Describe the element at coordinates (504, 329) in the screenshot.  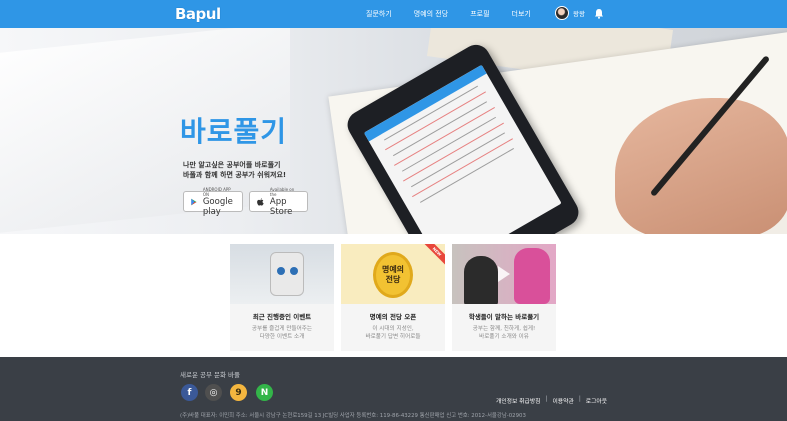
I see `card-desc-line1: 공부는 함께, 친하게, 쉽게!` at that location.